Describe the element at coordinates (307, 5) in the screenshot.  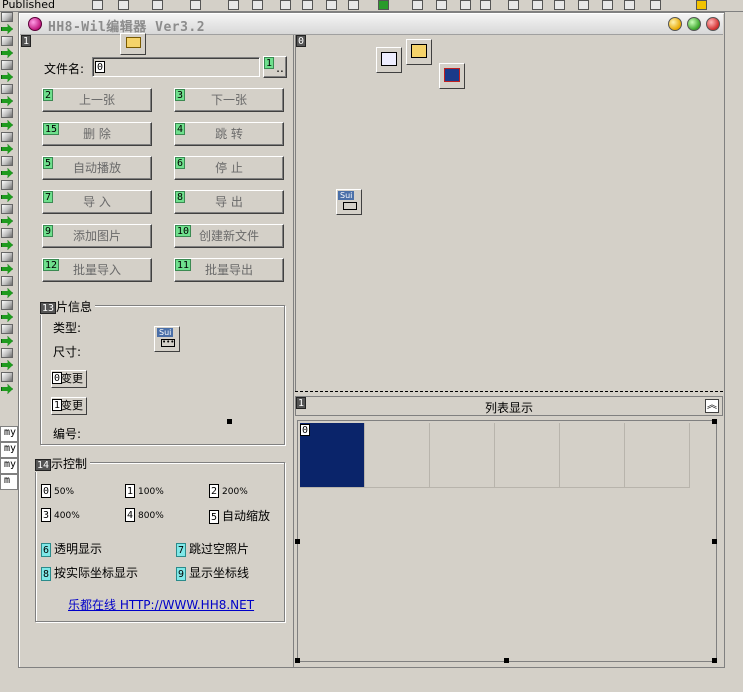
I see `toolbar-export-icon` at that location.